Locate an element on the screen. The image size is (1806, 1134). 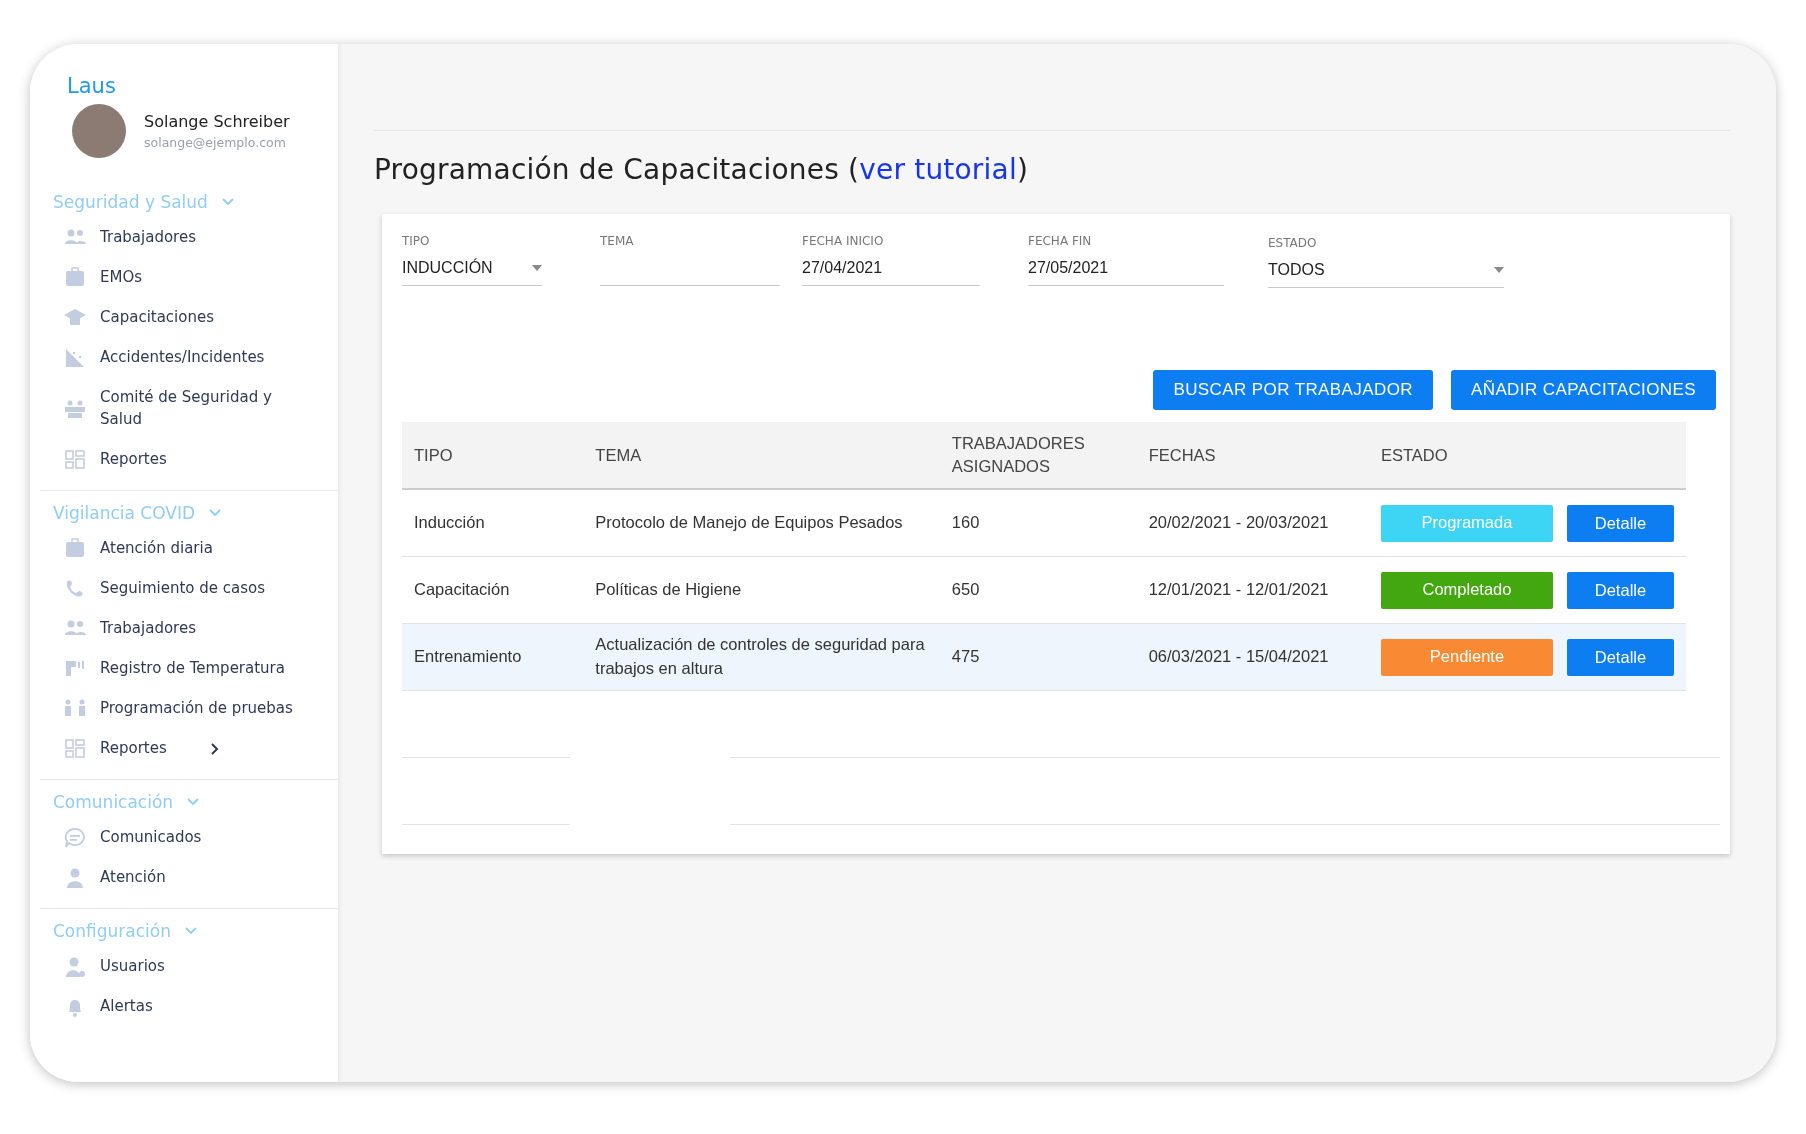
table-cell: Actualización de controles de seguridad para trabajos en altura is located at coordinates (761, 657).